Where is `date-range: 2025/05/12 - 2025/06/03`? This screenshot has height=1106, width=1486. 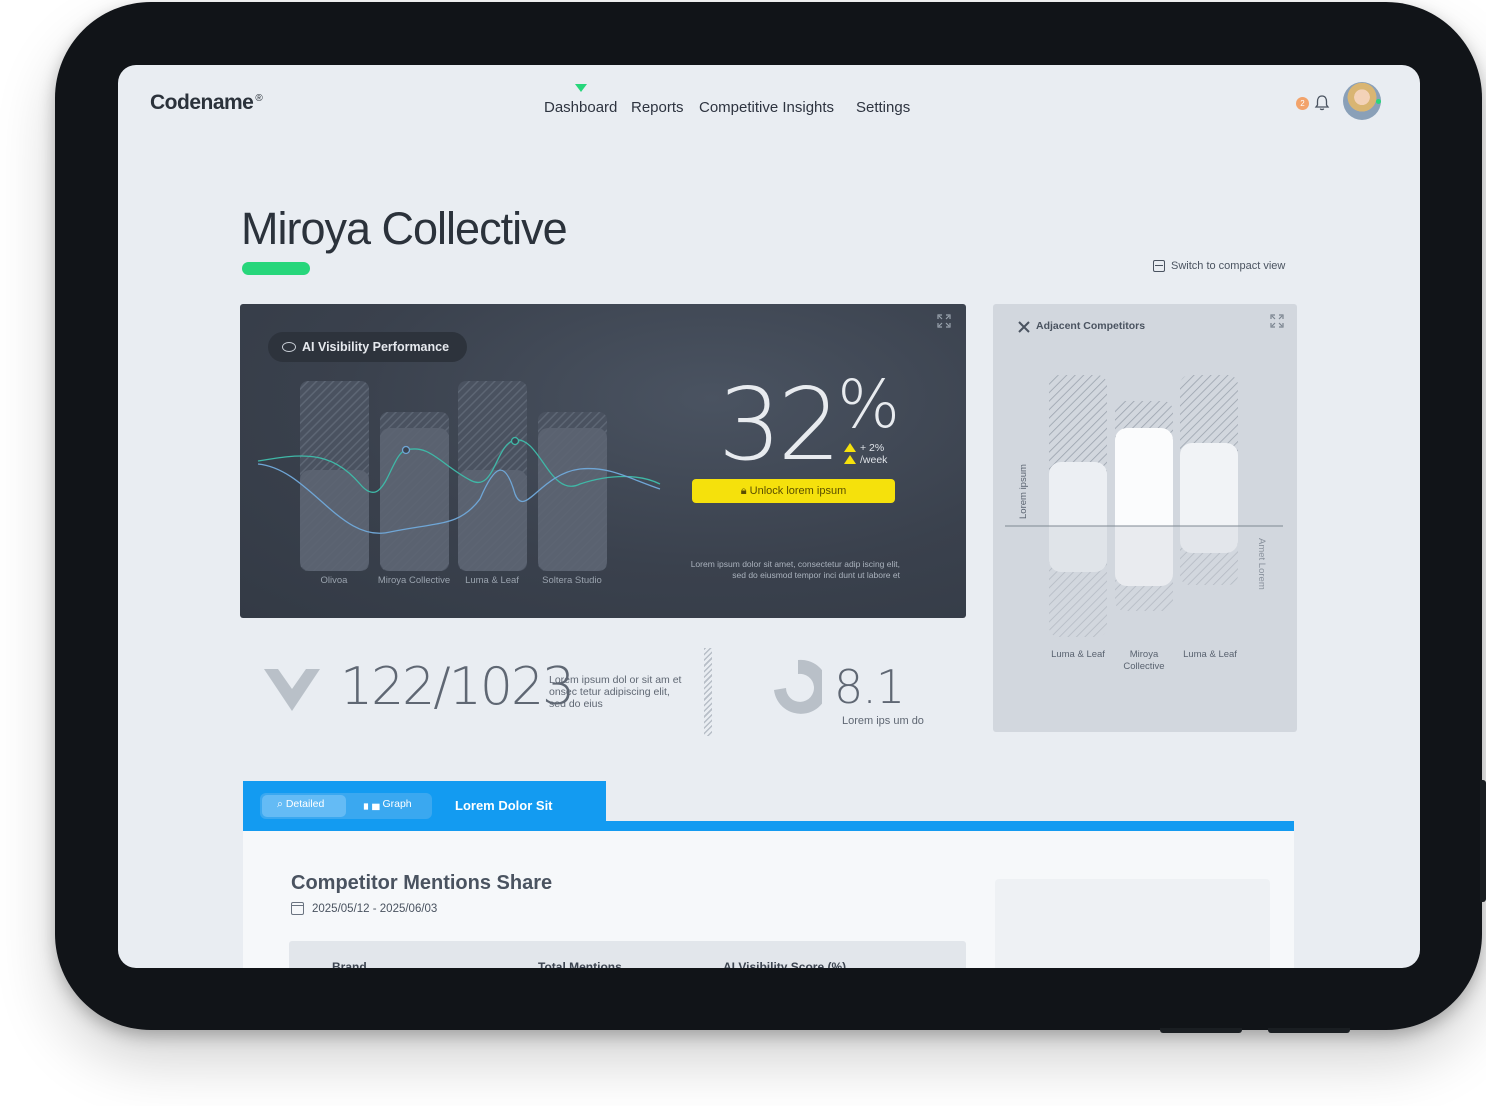
date-range: 2025/05/12 - 2025/06/03 is located at coordinates (364, 908).